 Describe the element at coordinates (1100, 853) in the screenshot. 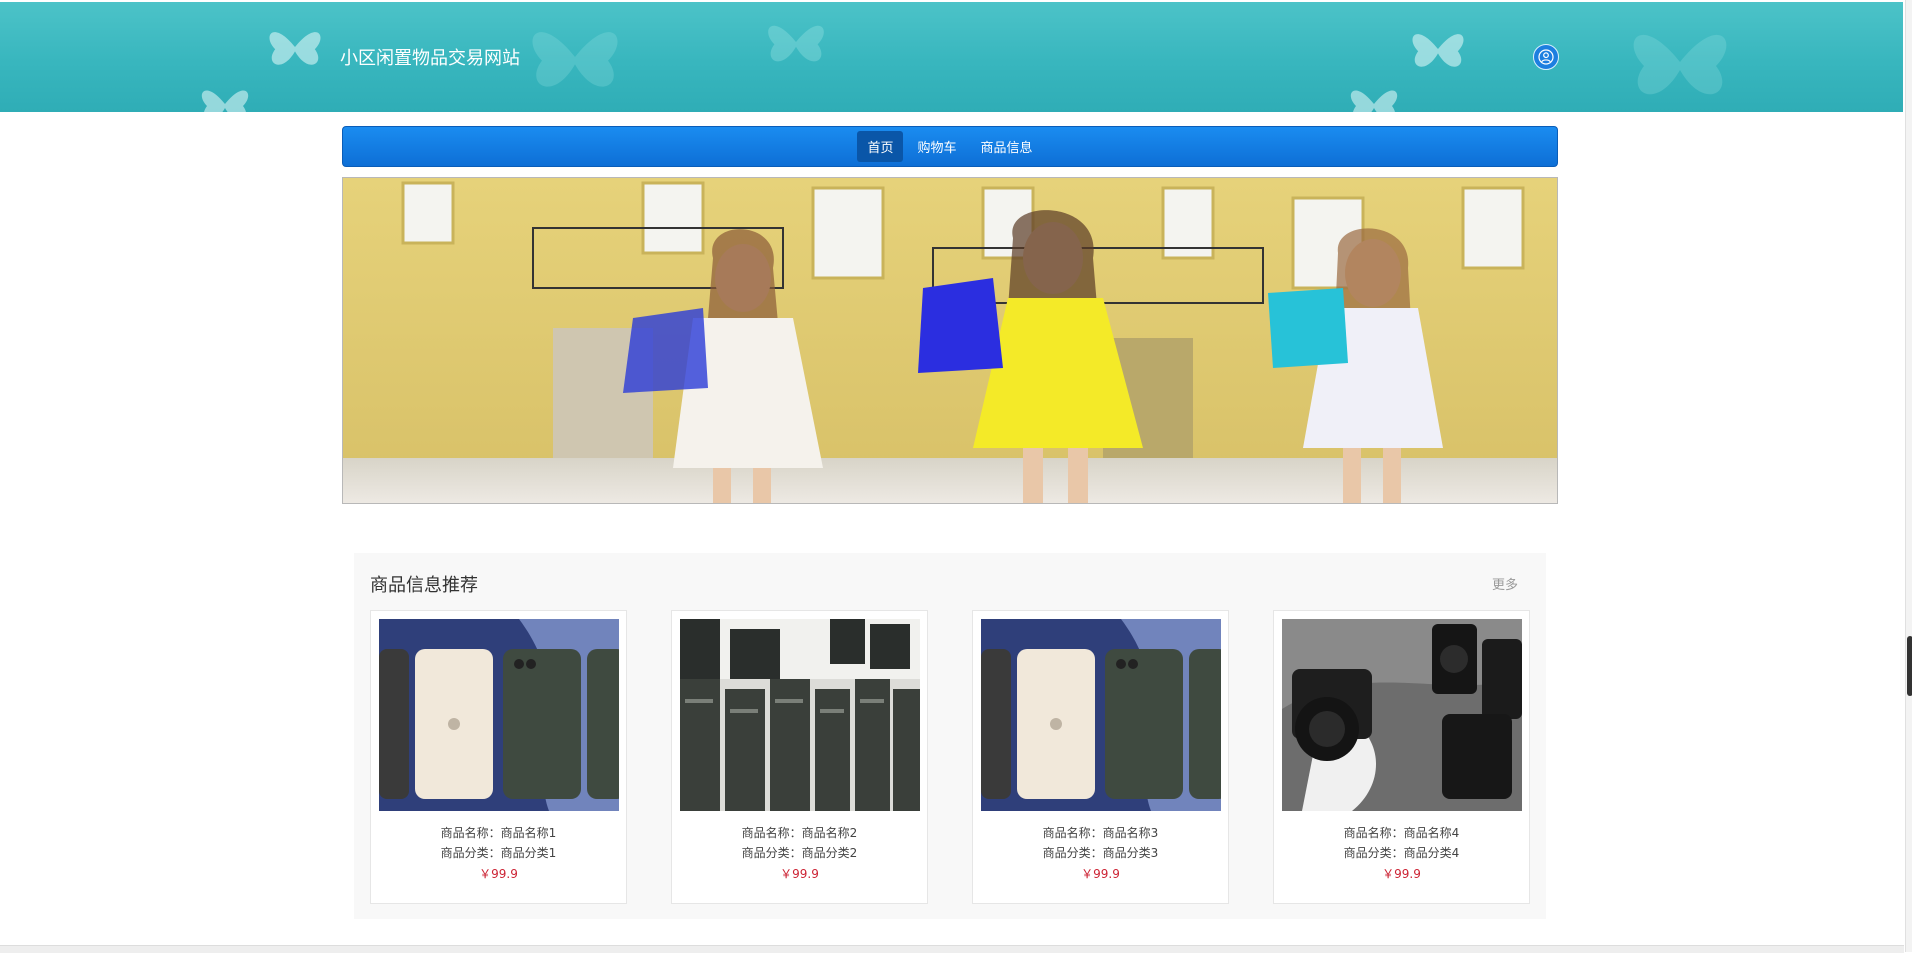

I see `product-category: 商品分类：商品分类3` at that location.